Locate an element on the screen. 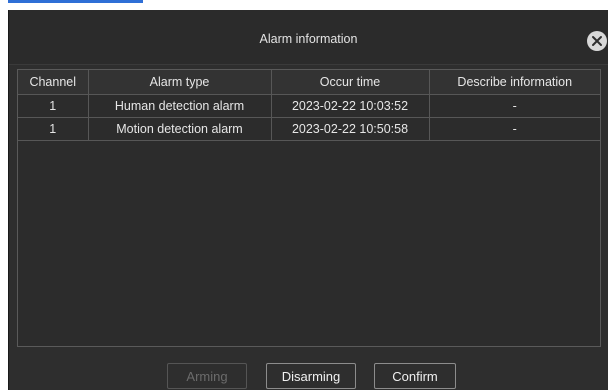 The image size is (608, 390). cell-occur-time: 2023-02-22 10:03:52 is located at coordinates (350, 106).